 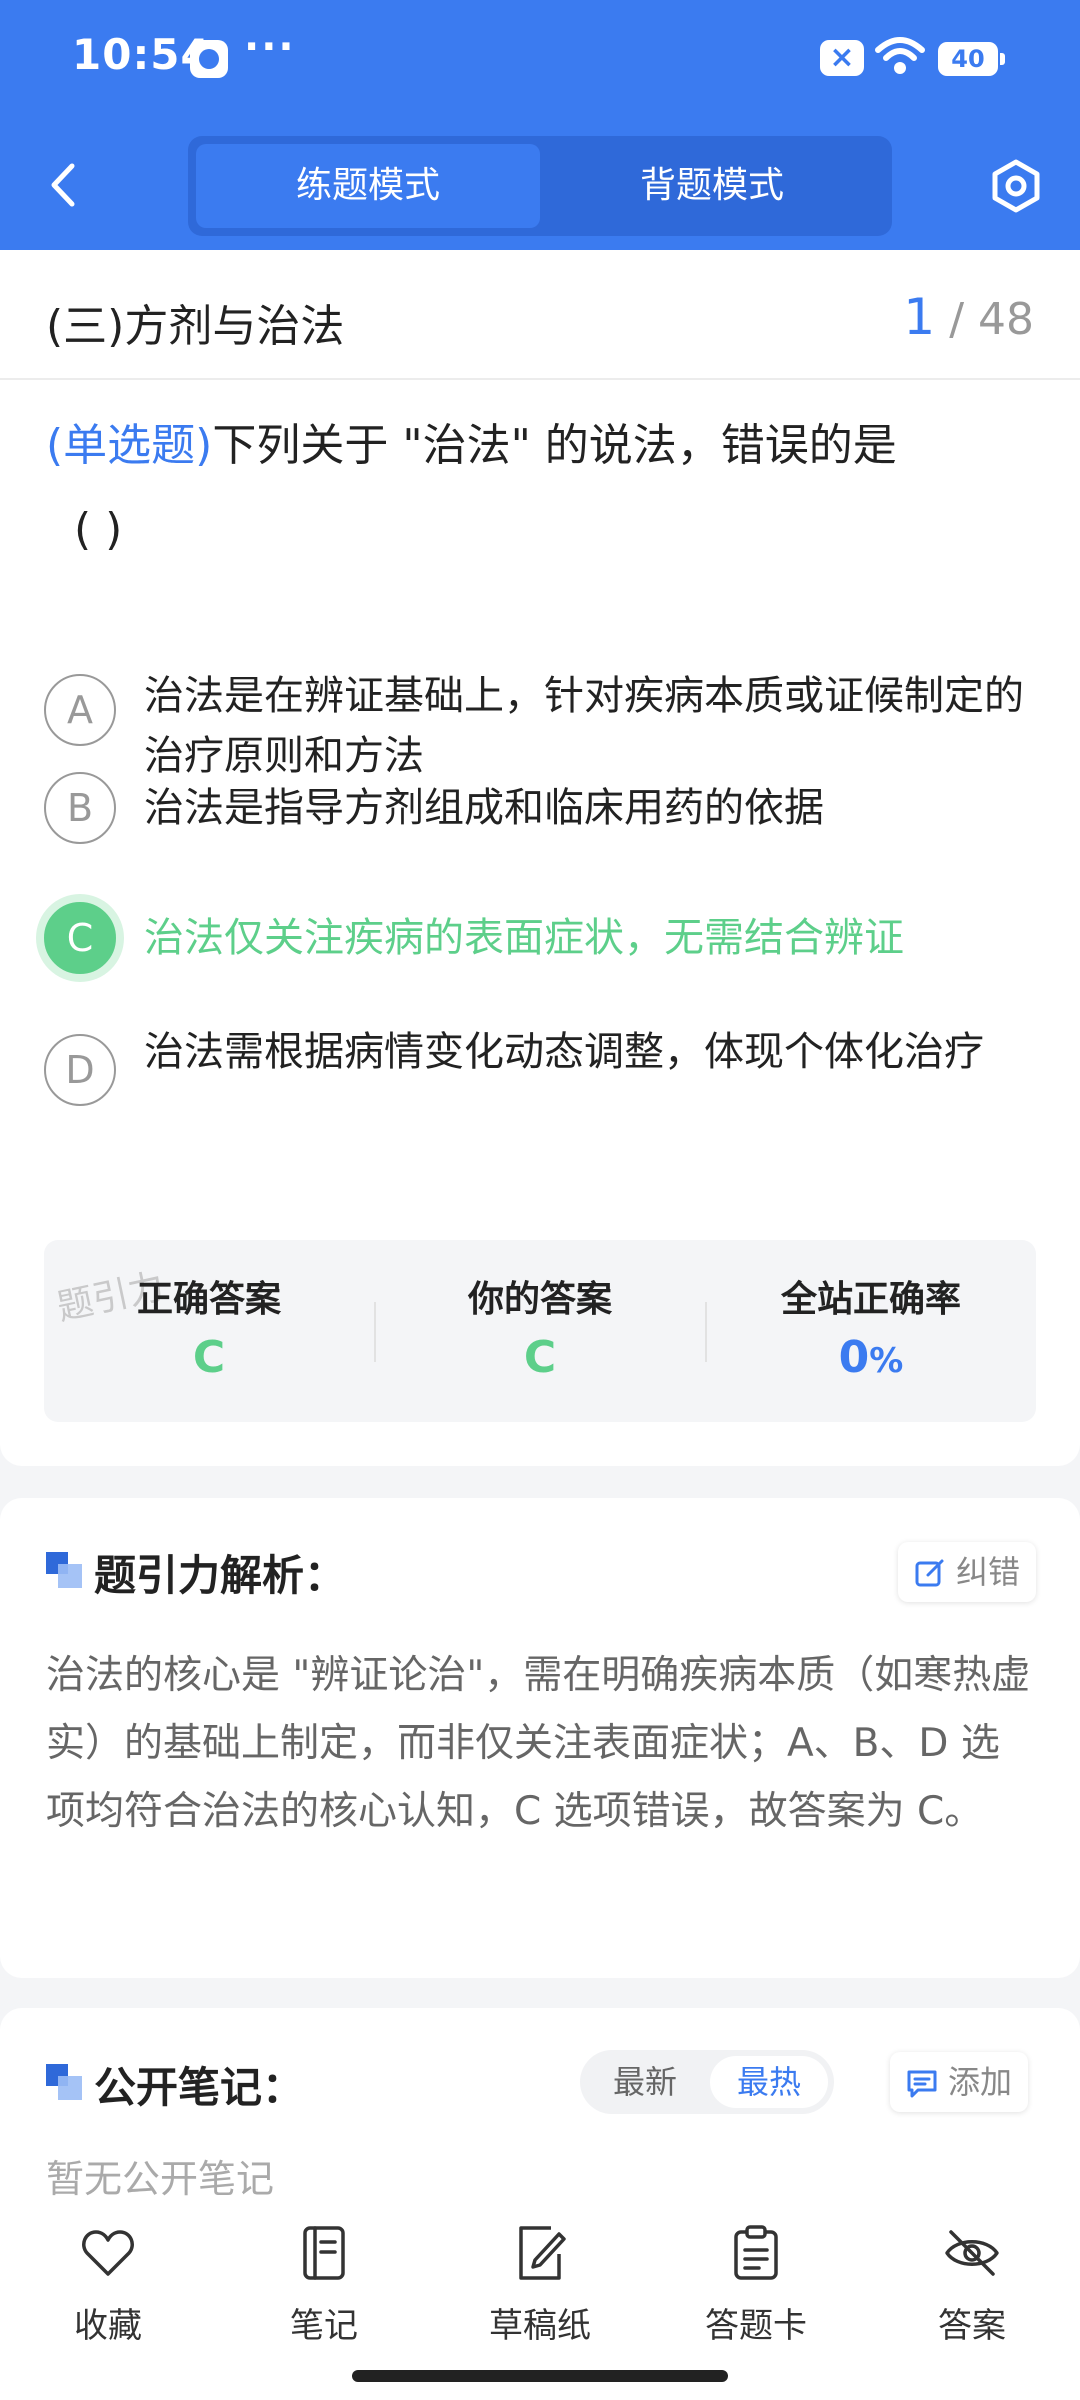 I want to click on add-note-label: 添加, so click(x=980, y=2082).